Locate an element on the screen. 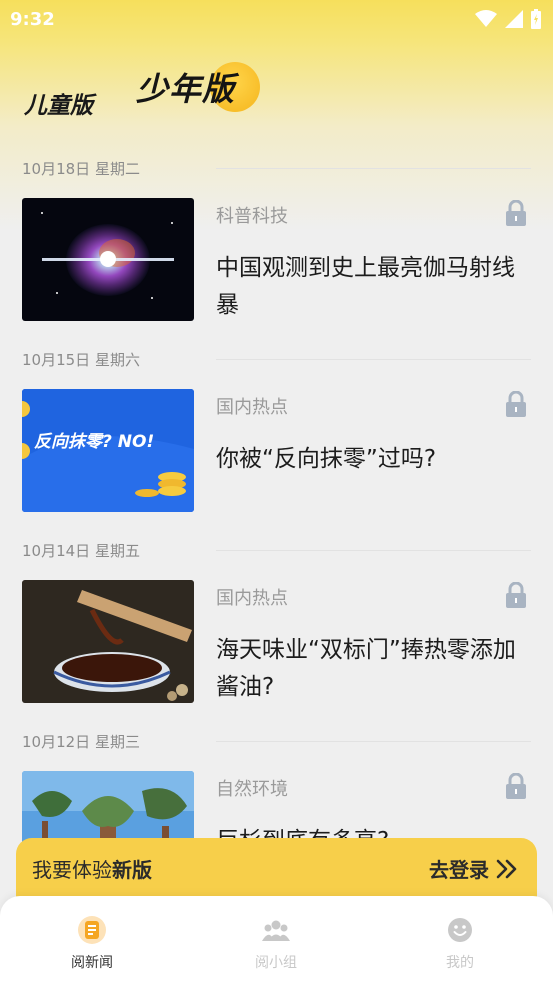 The height and width of the screenshot is (984, 553). banner-text-prefix: 我要体验 is located at coordinates (72, 870).